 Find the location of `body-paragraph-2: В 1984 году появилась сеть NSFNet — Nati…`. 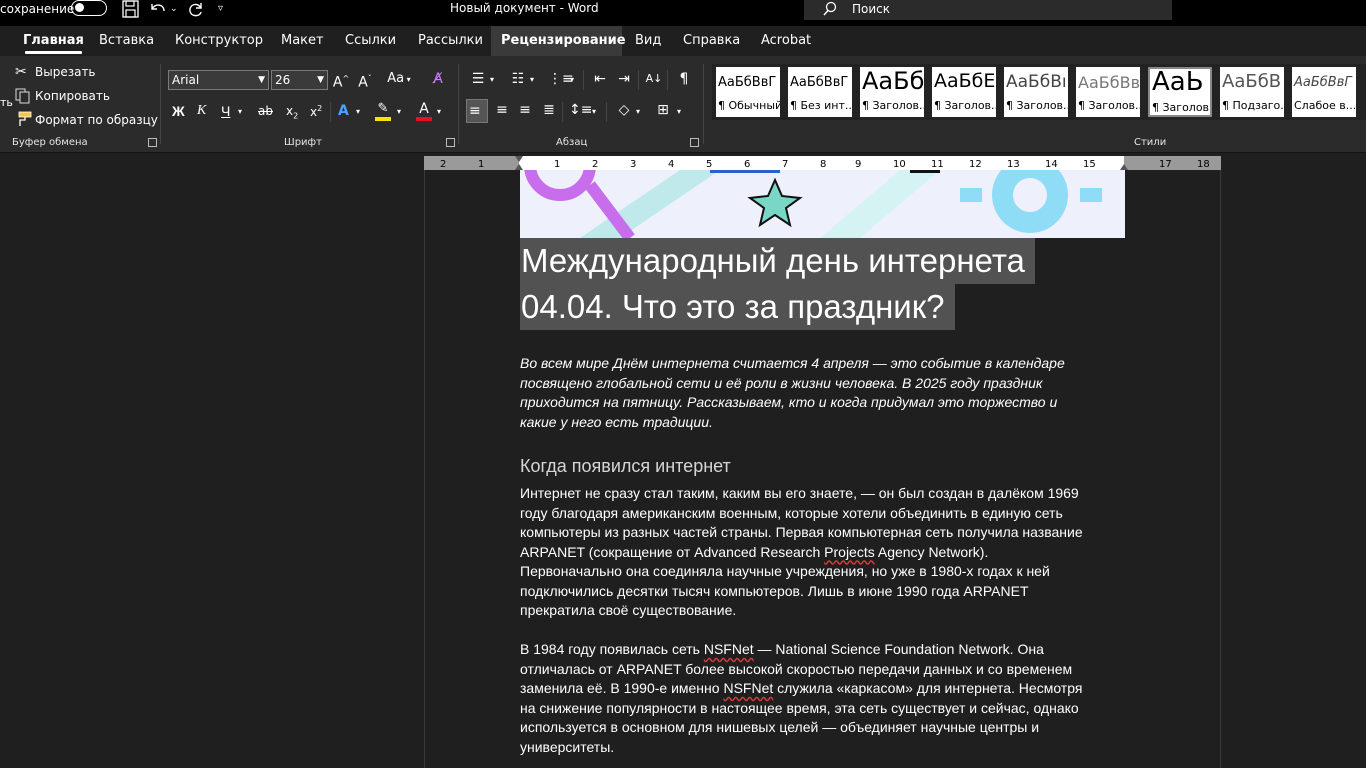

body-paragraph-2: В 1984 году появилась сеть NSFNet — Nati… is located at coordinates (822, 698).